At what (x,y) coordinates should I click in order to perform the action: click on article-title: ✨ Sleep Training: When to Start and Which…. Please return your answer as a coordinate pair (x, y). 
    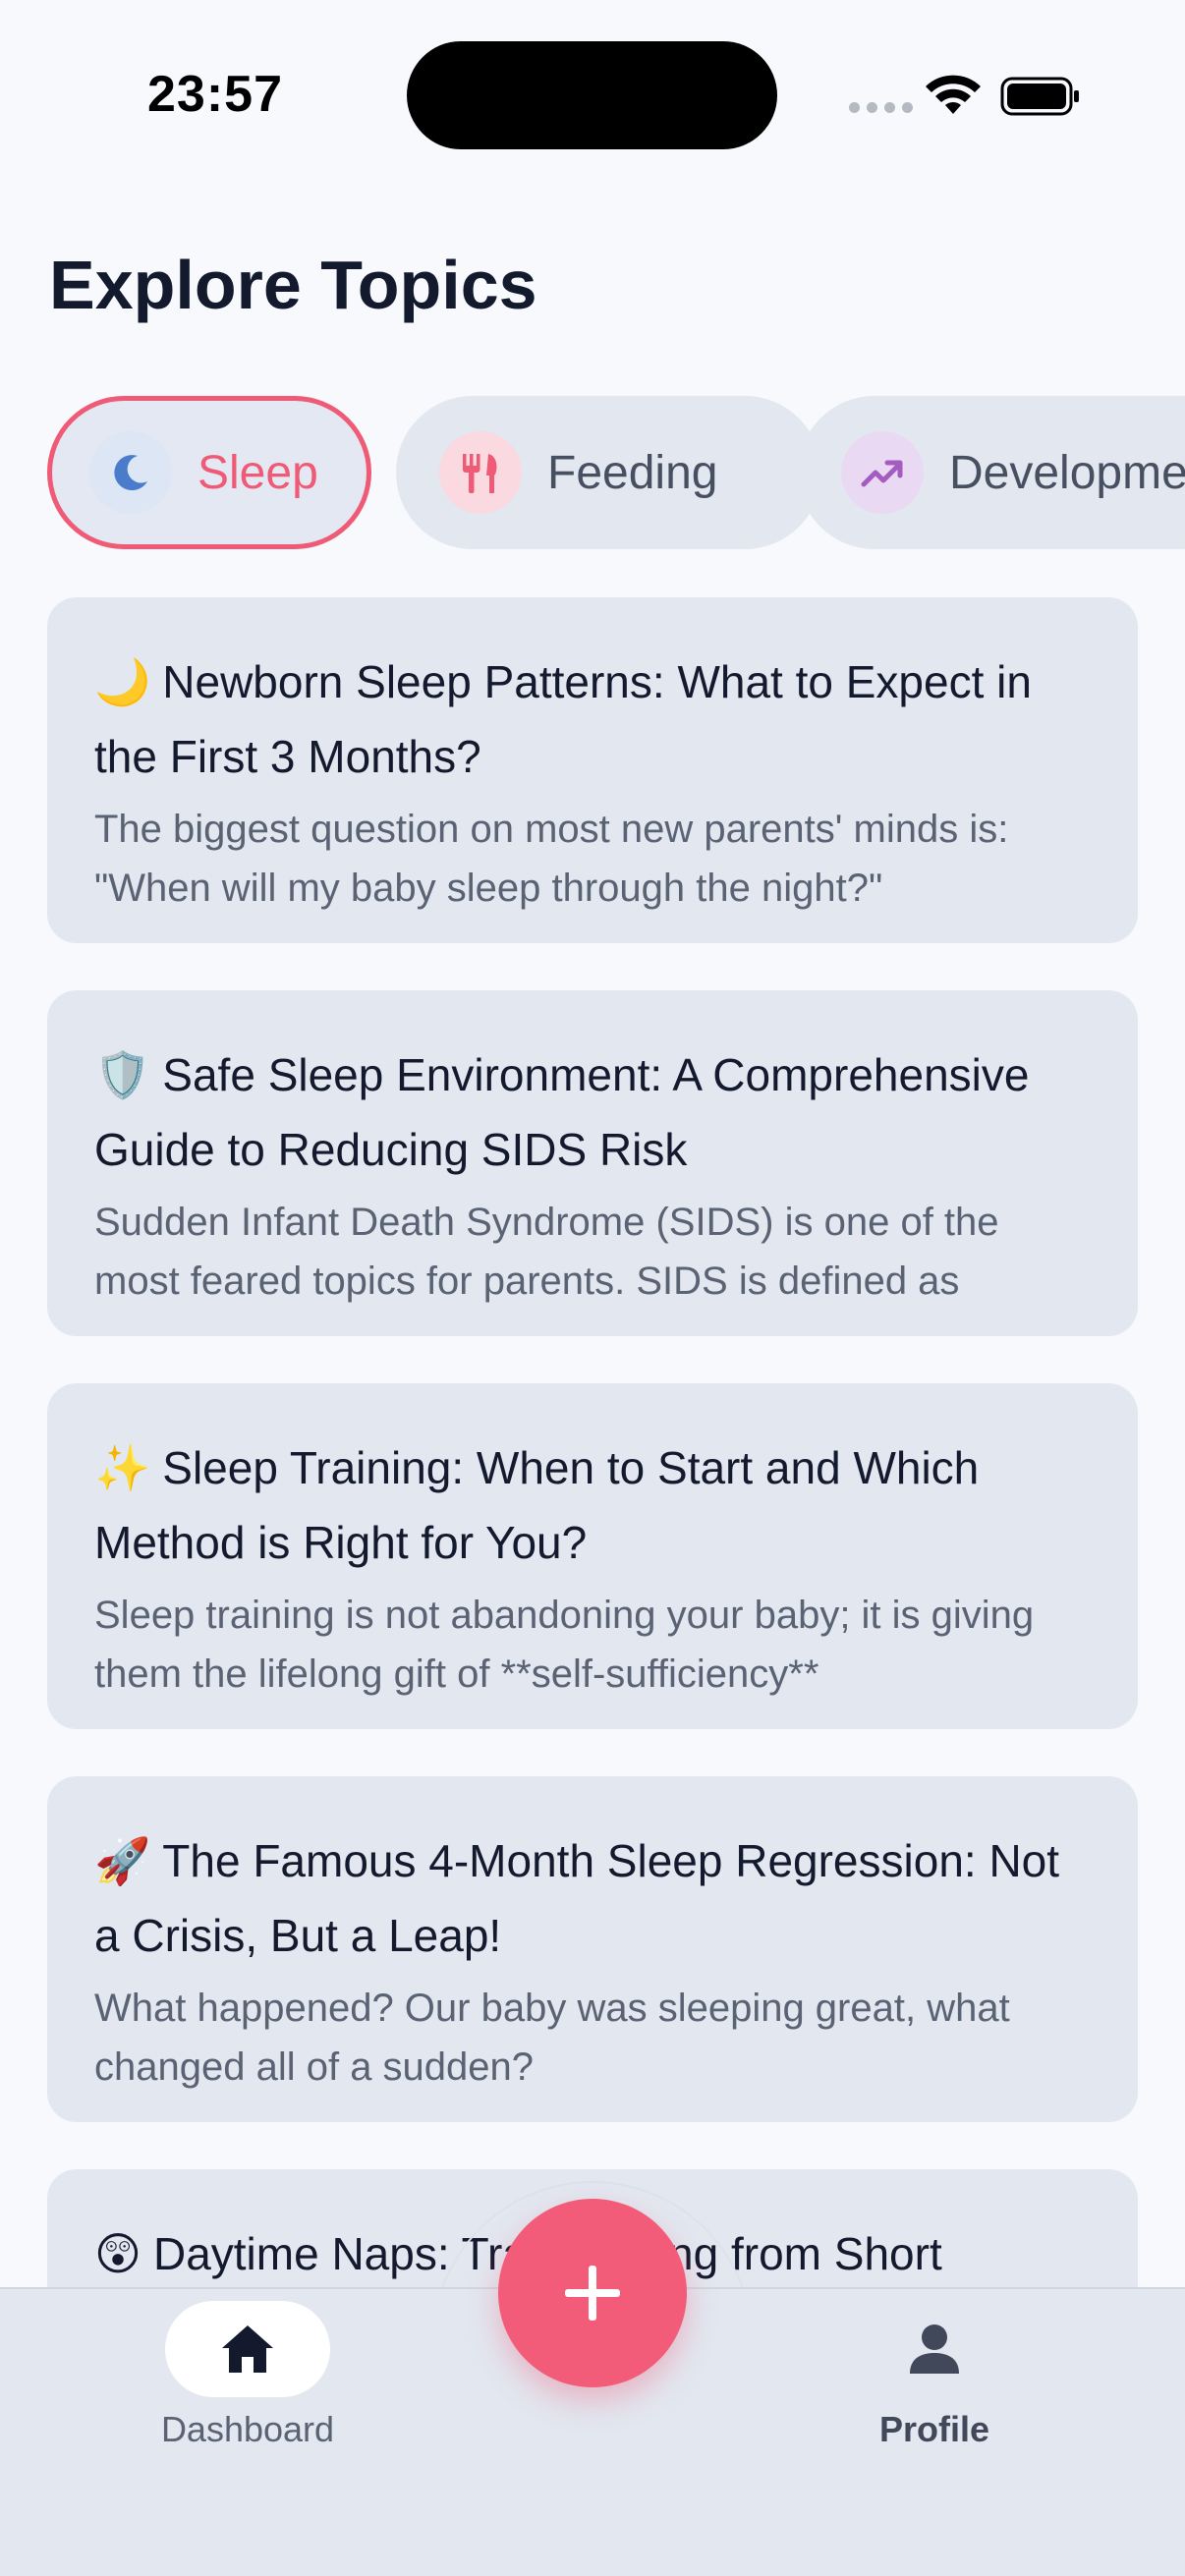
    Looking at the image, I should click on (537, 1504).